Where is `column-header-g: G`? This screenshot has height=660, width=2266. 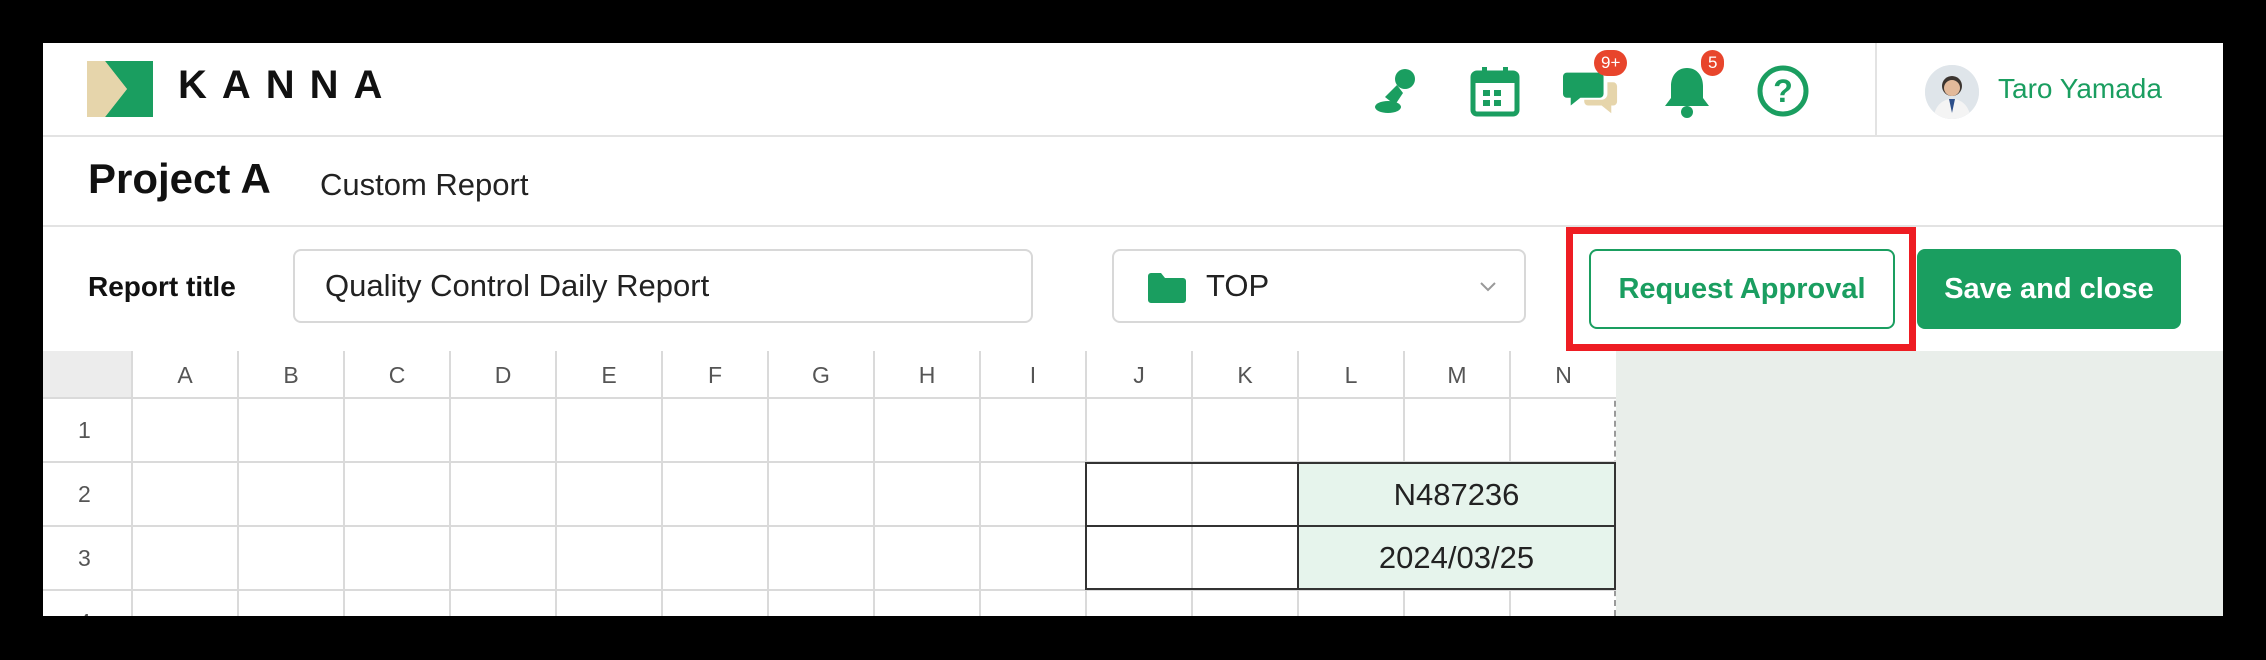 column-header-g: G is located at coordinates (820, 375).